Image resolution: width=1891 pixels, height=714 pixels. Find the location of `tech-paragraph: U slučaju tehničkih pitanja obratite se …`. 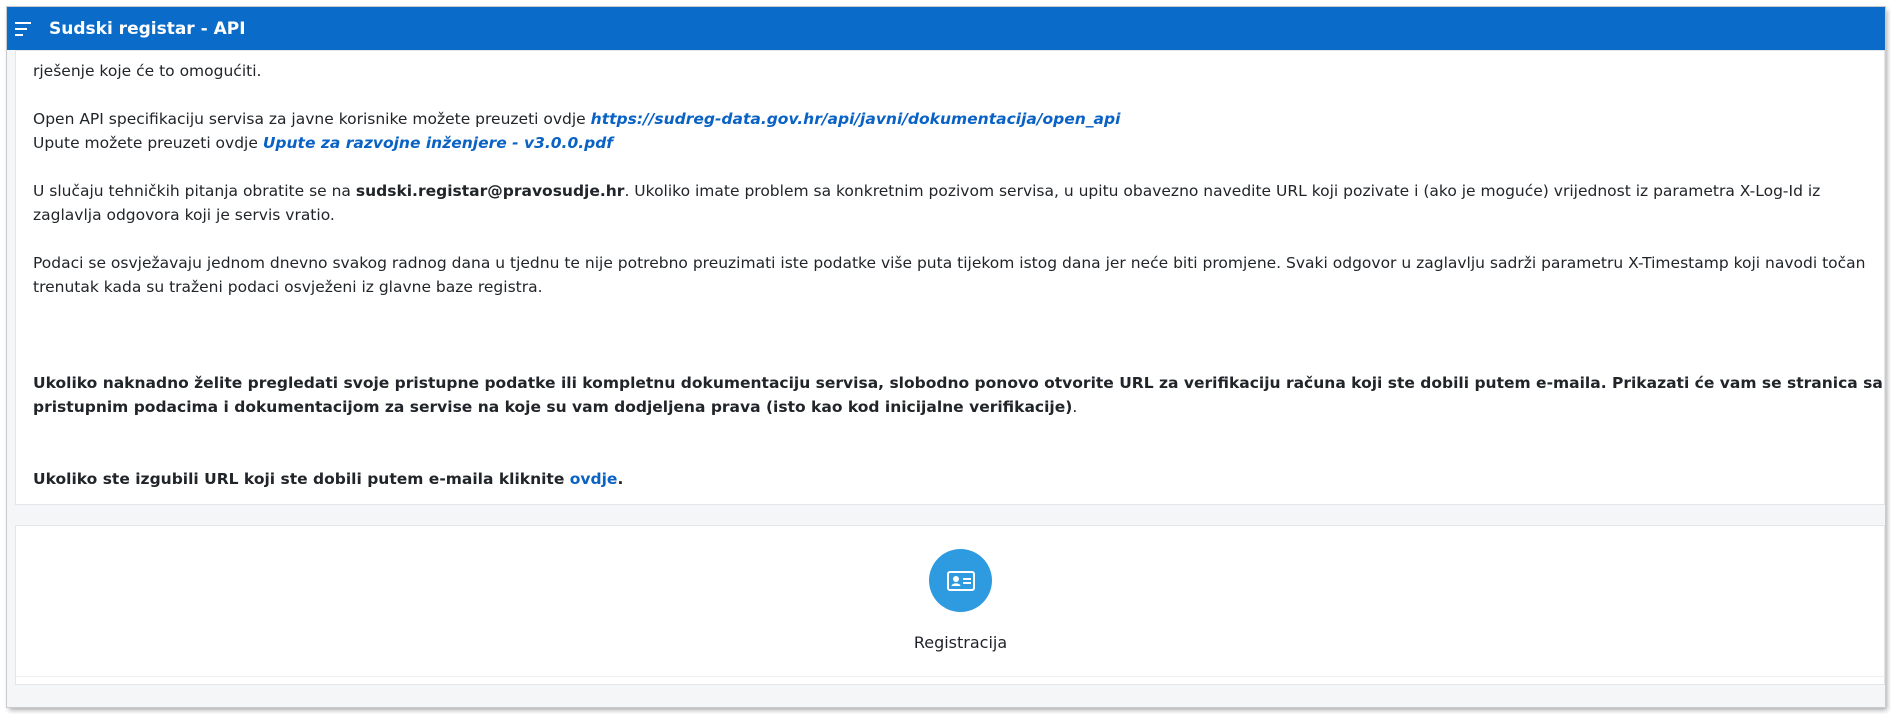

tech-paragraph: U slučaju tehničkih pitanja obratite se … is located at coordinates (958, 203).